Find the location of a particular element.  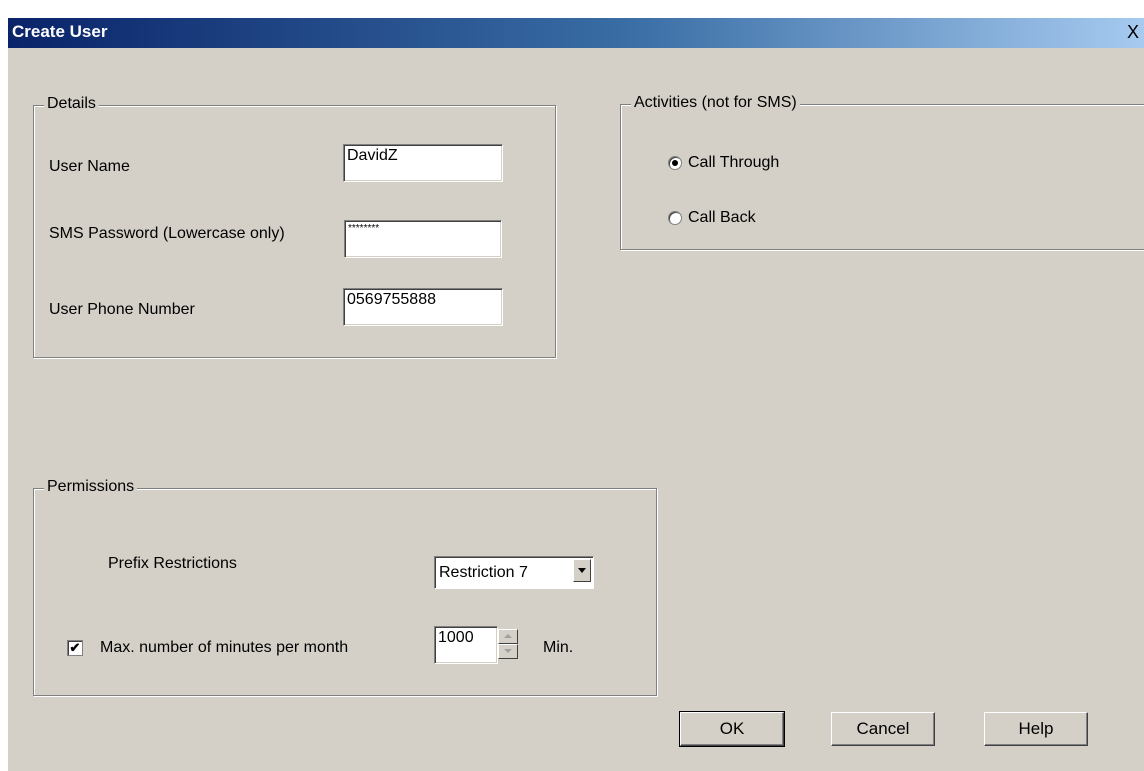

spin-up-button is located at coordinates (508, 636).